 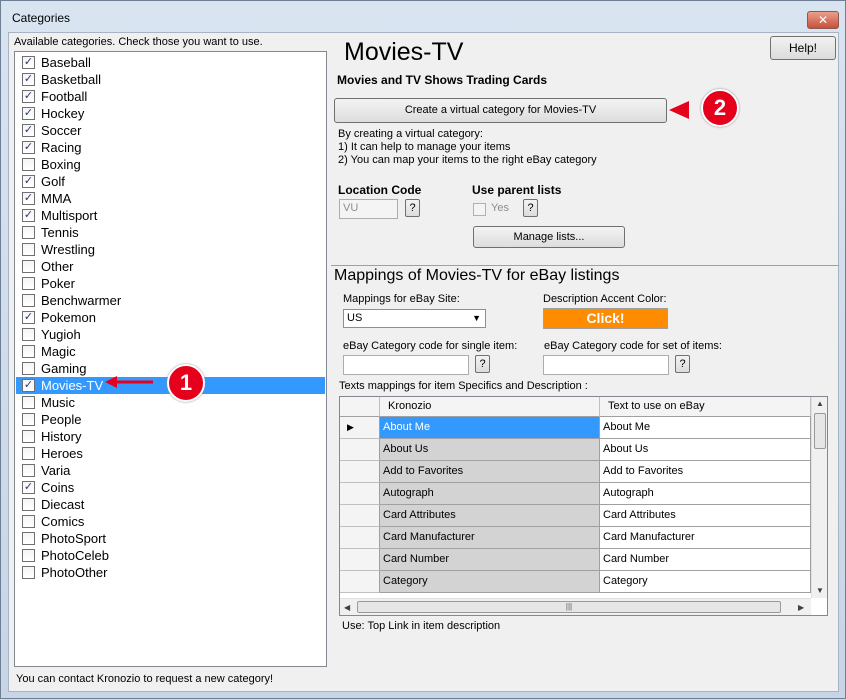 What do you see at coordinates (679, 110) in the screenshot?
I see `arrow-2-head` at bounding box center [679, 110].